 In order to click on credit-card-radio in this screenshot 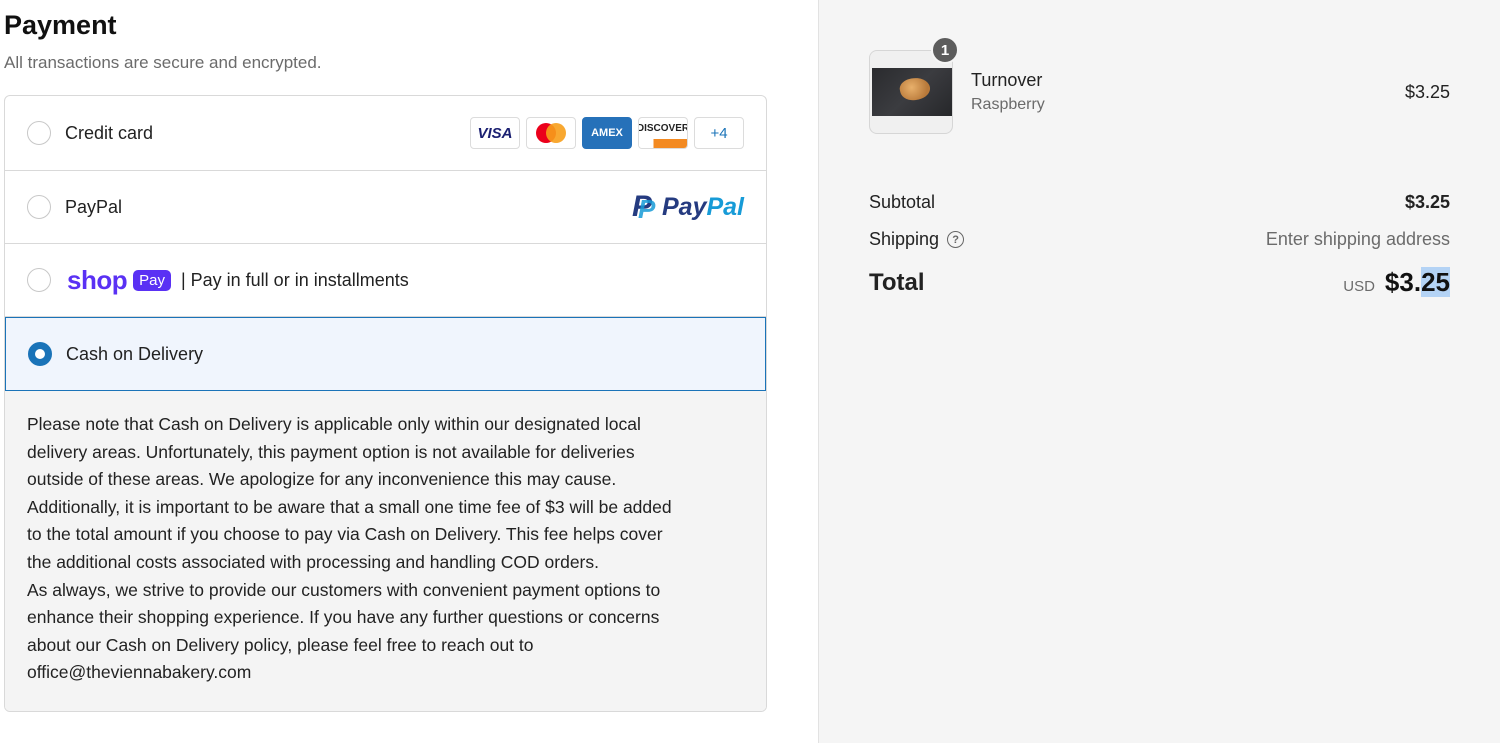, I will do `click(39, 133)`.